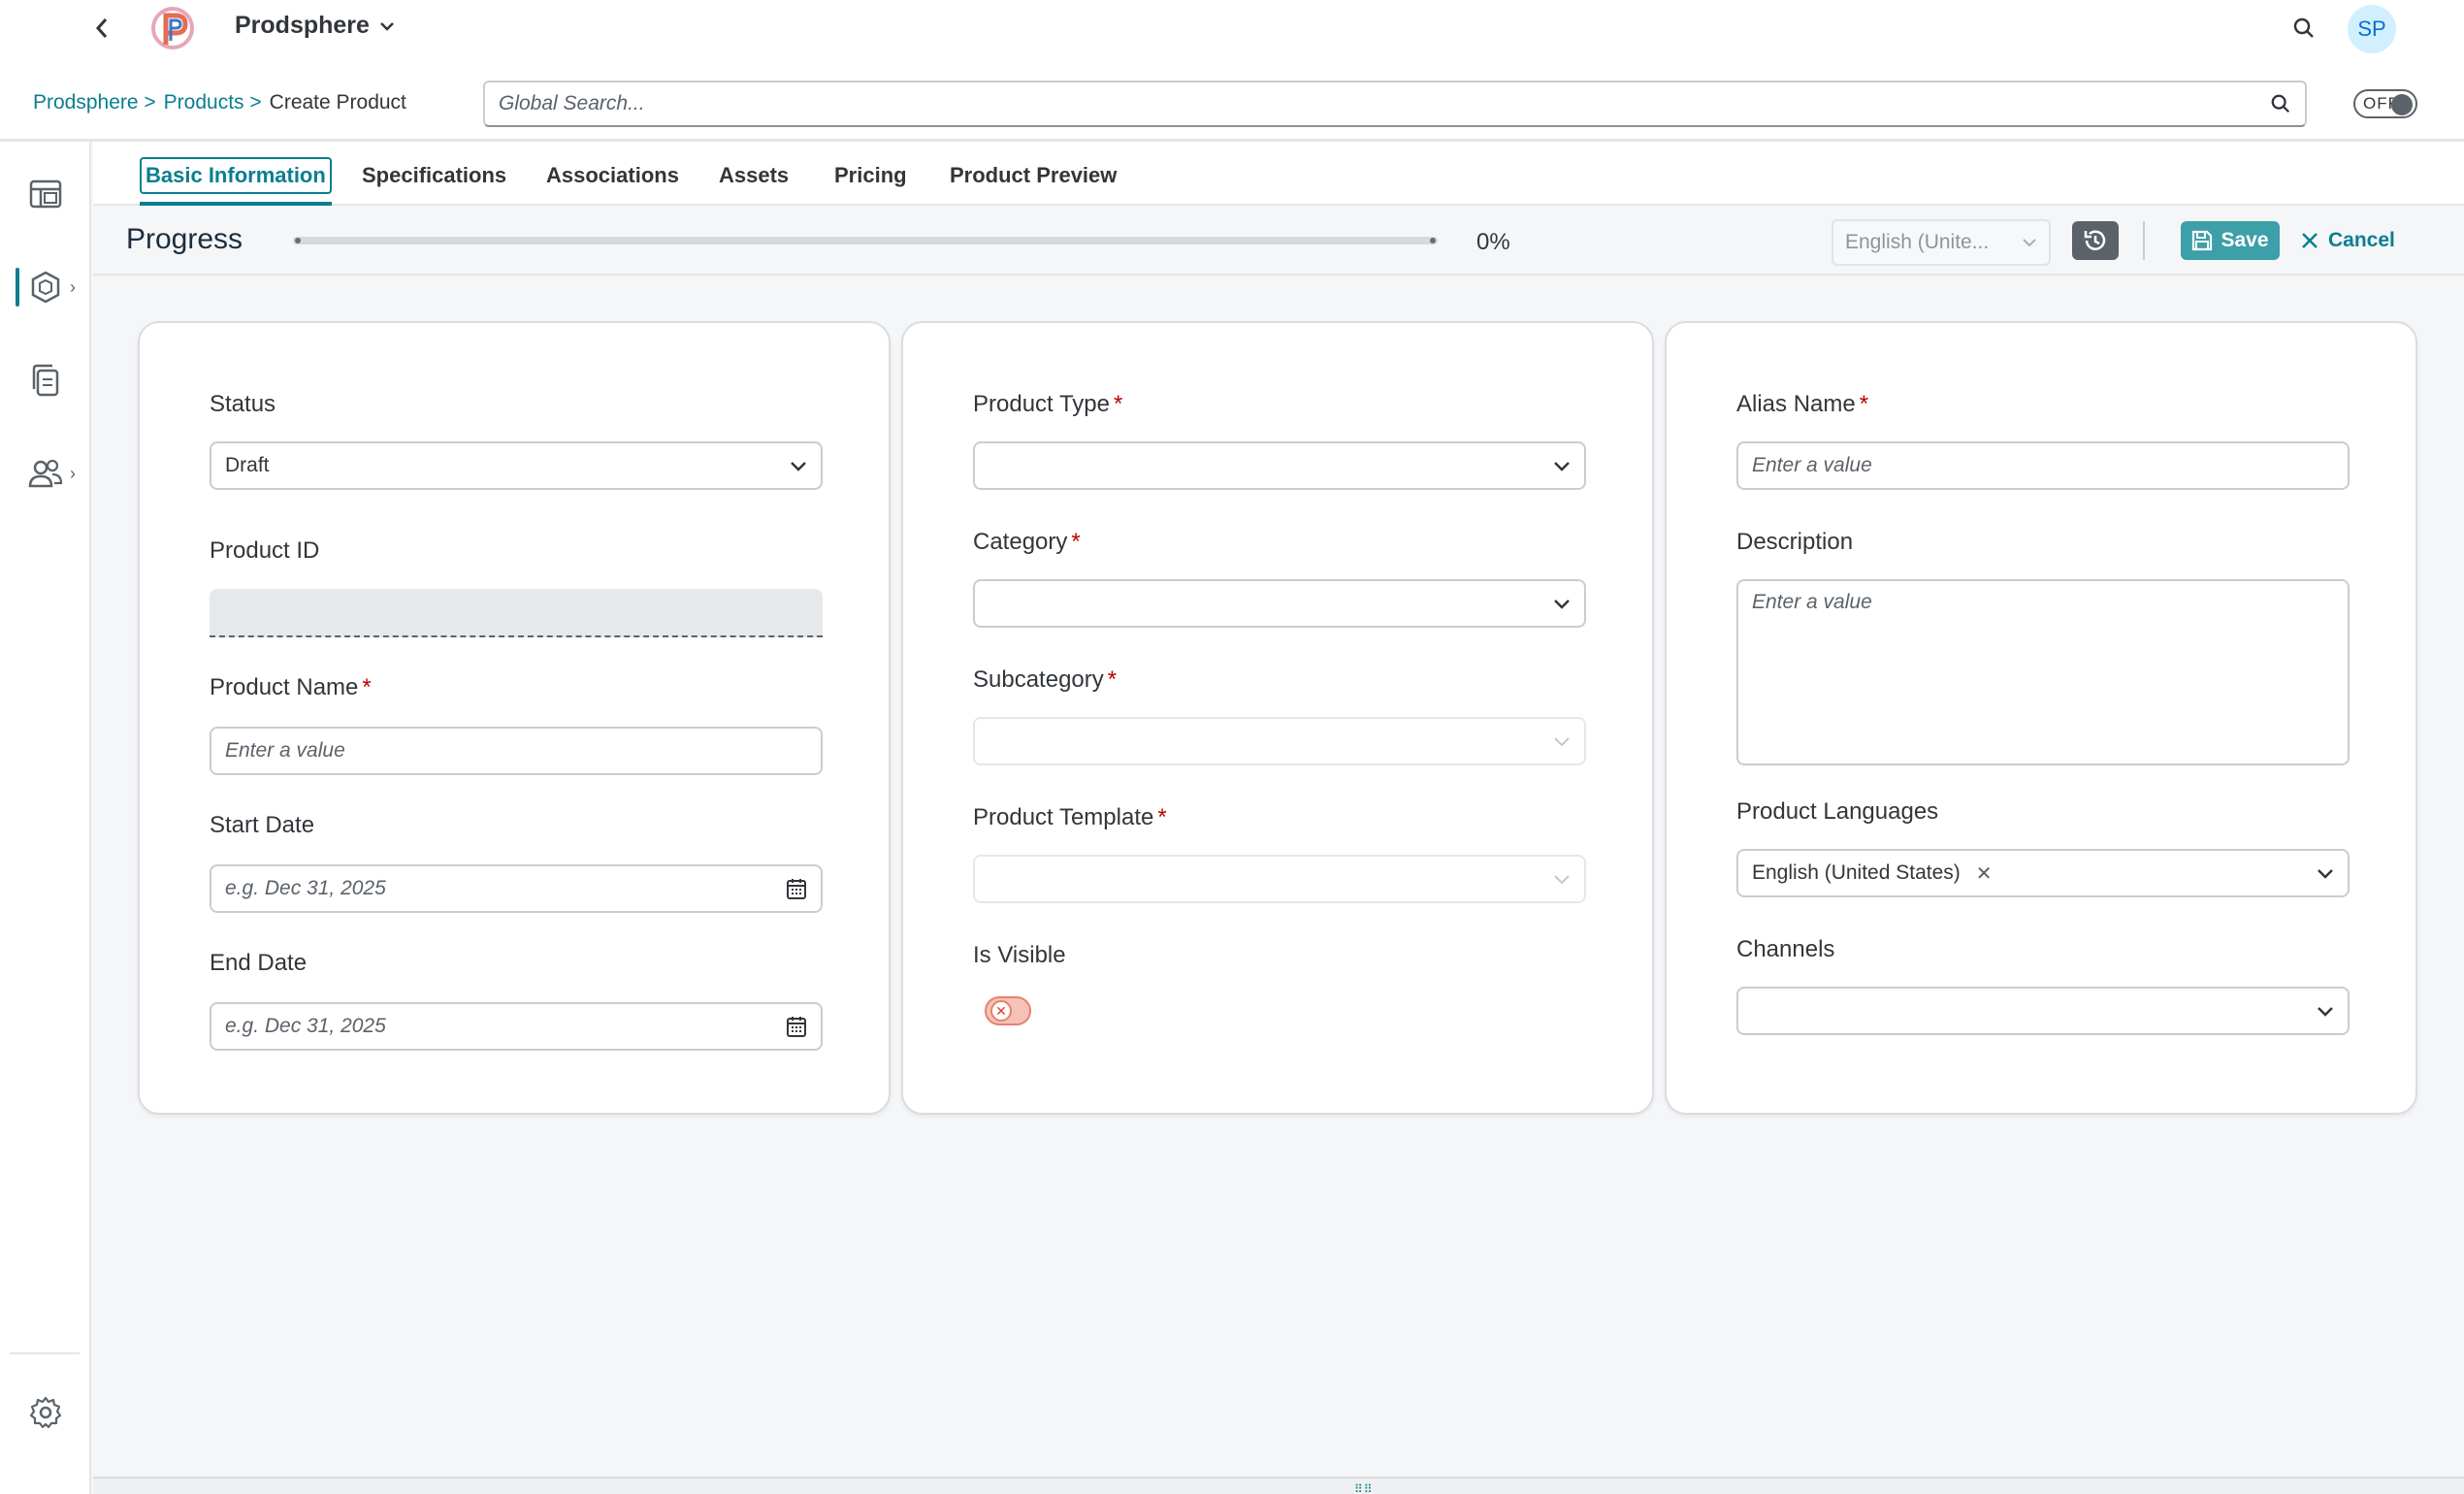  What do you see at coordinates (870, 175) in the screenshot?
I see `tab-pricing: Pricing` at bounding box center [870, 175].